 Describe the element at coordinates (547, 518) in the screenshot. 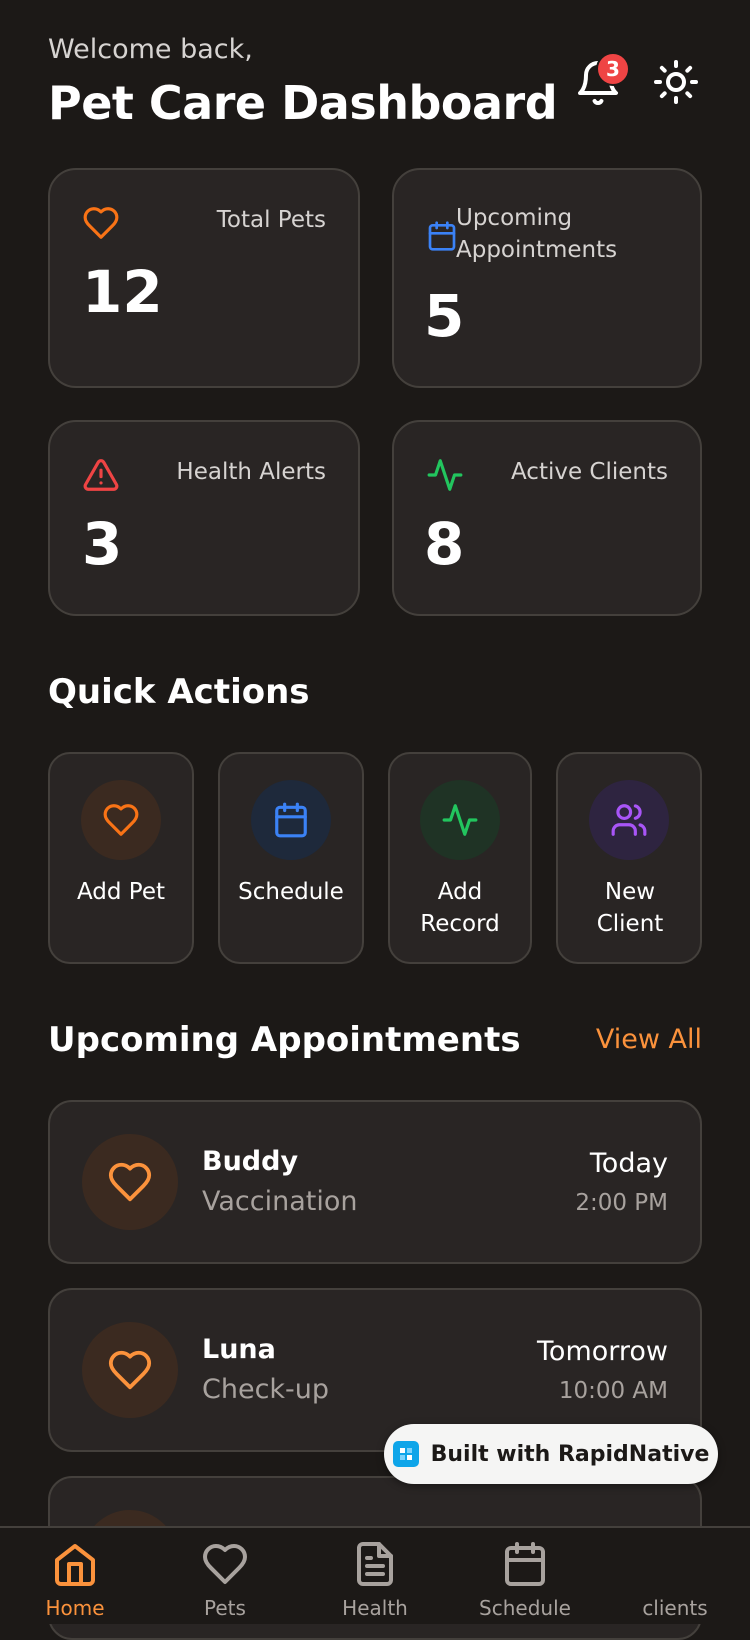

I see `stat-card-active-clients: Active Clients 8` at that location.